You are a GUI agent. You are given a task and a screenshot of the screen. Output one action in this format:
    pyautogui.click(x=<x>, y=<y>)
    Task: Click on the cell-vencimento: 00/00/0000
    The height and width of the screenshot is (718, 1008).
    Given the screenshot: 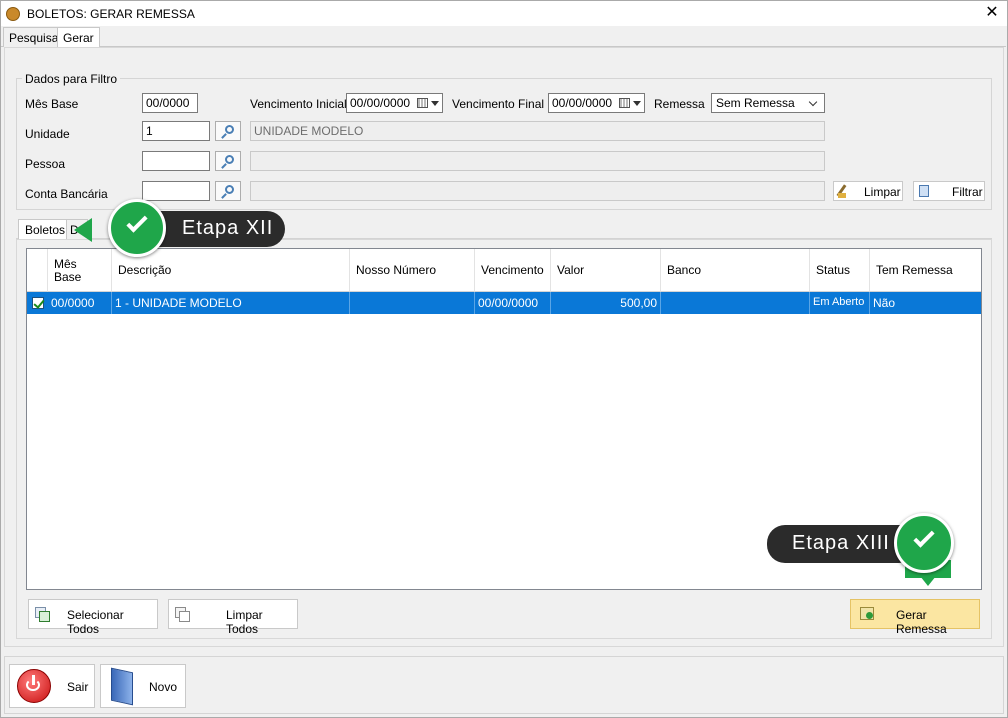 What is the action you would take?
    pyautogui.click(x=513, y=303)
    